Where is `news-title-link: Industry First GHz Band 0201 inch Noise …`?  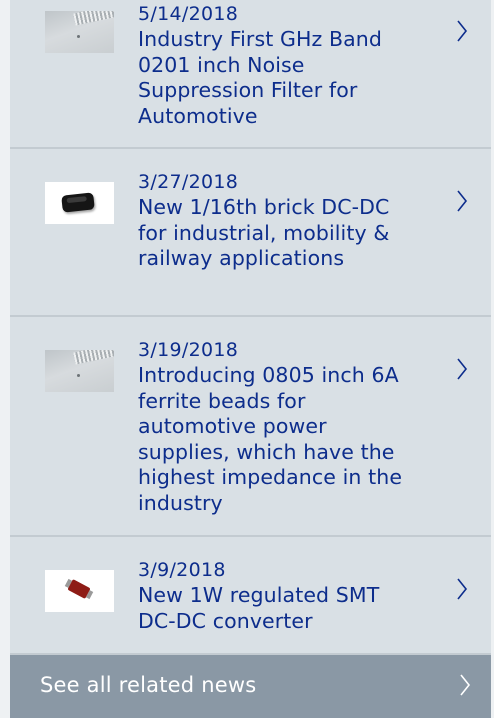
news-title-link: Industry First GHz Band 0201 inch Noise … is located at coordinates (274, 78).